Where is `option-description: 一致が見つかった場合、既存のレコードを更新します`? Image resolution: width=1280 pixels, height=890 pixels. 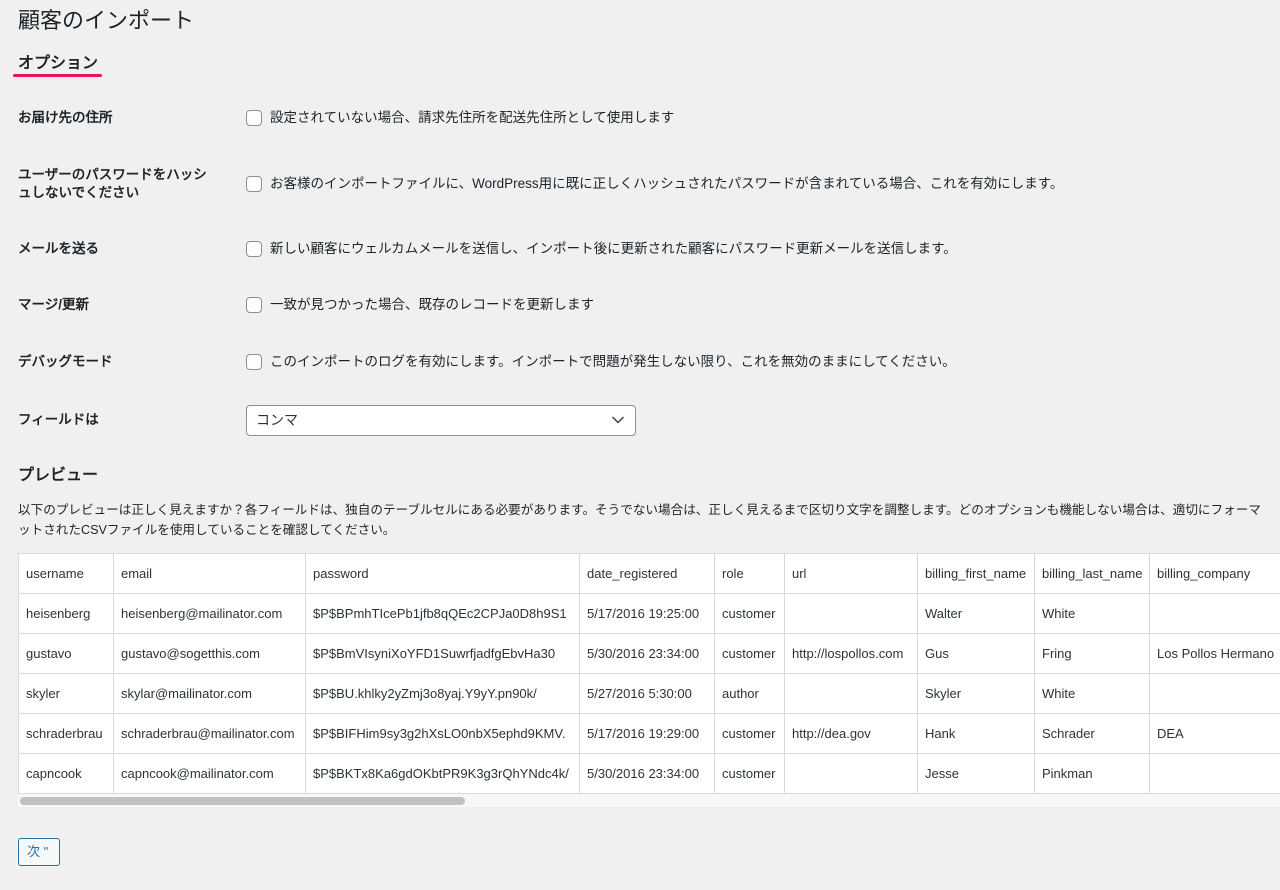 option-description: 一致が見つかった場合、既存のレコードを更新します is located at coordinates (432, 304).